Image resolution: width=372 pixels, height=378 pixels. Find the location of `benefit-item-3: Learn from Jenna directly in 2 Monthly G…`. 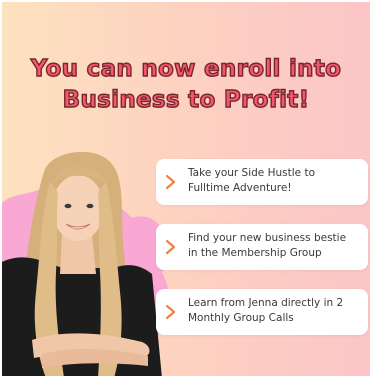

benefit-item-3: Learn from Jenna directly in 2 Monthly G… is located at coordinates (262, 312).